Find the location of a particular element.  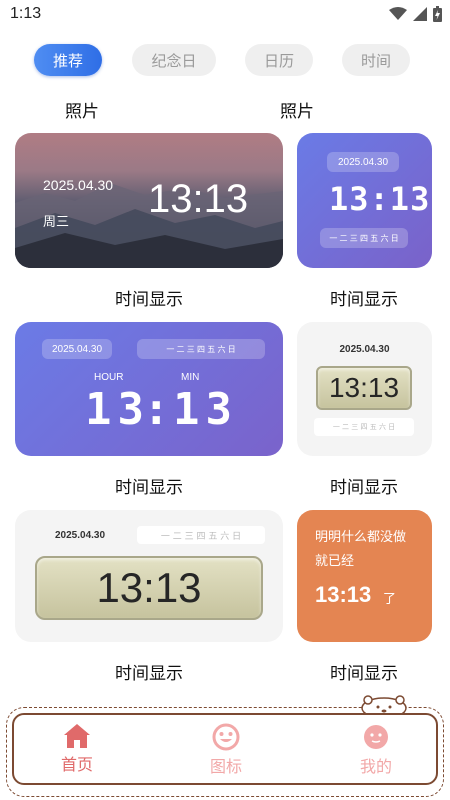

status-icons is located at coordinates (415, 14).